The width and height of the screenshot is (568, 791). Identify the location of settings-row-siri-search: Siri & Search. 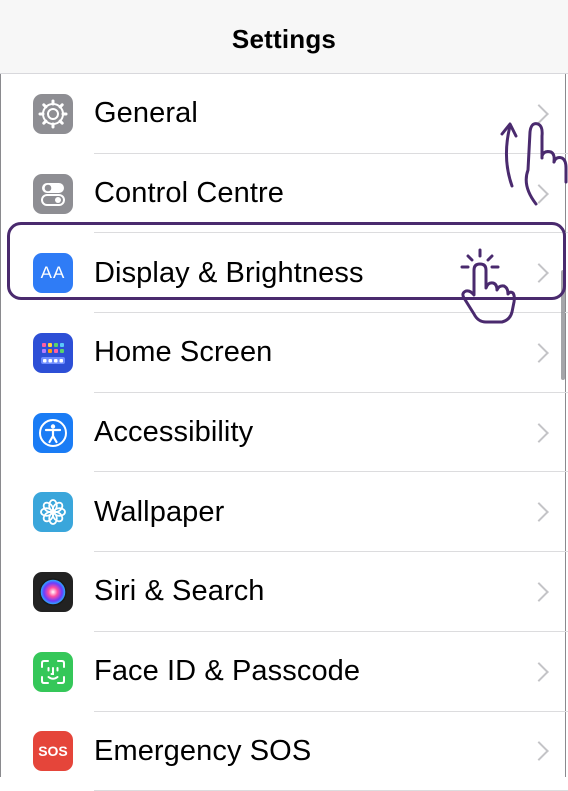
(284, 592).